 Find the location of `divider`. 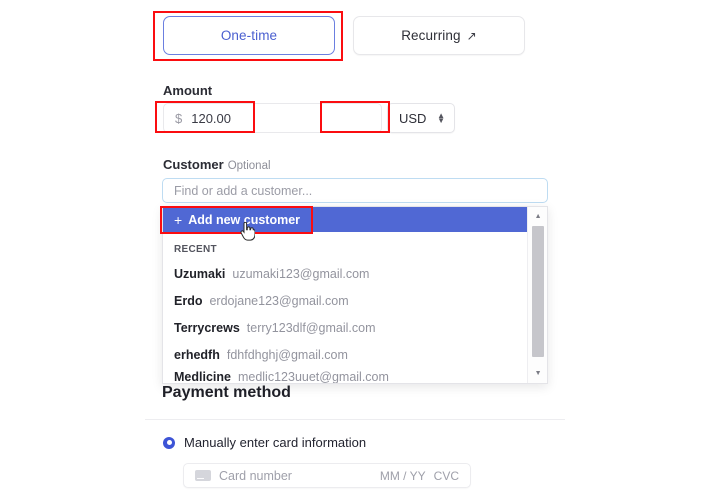

divider is located at coordinates (355, 419).